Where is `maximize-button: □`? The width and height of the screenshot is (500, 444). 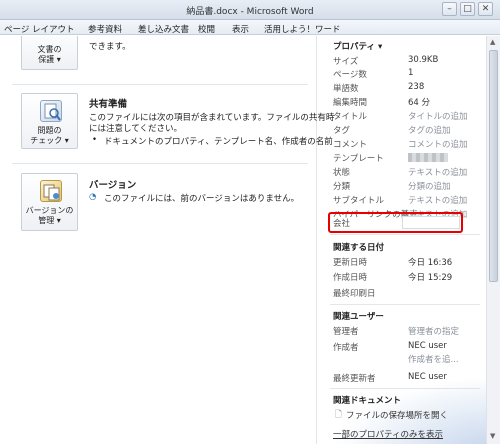
maximize-button: □ is located at coordinates (467, 9).